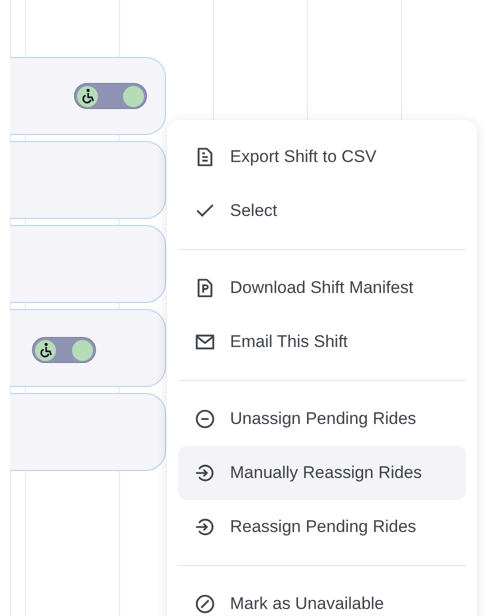 This screenshot has height=616, width=485. Describe the element at coordinates (322, 211) in the screenshot. I see `menu-item: Select` at that location.